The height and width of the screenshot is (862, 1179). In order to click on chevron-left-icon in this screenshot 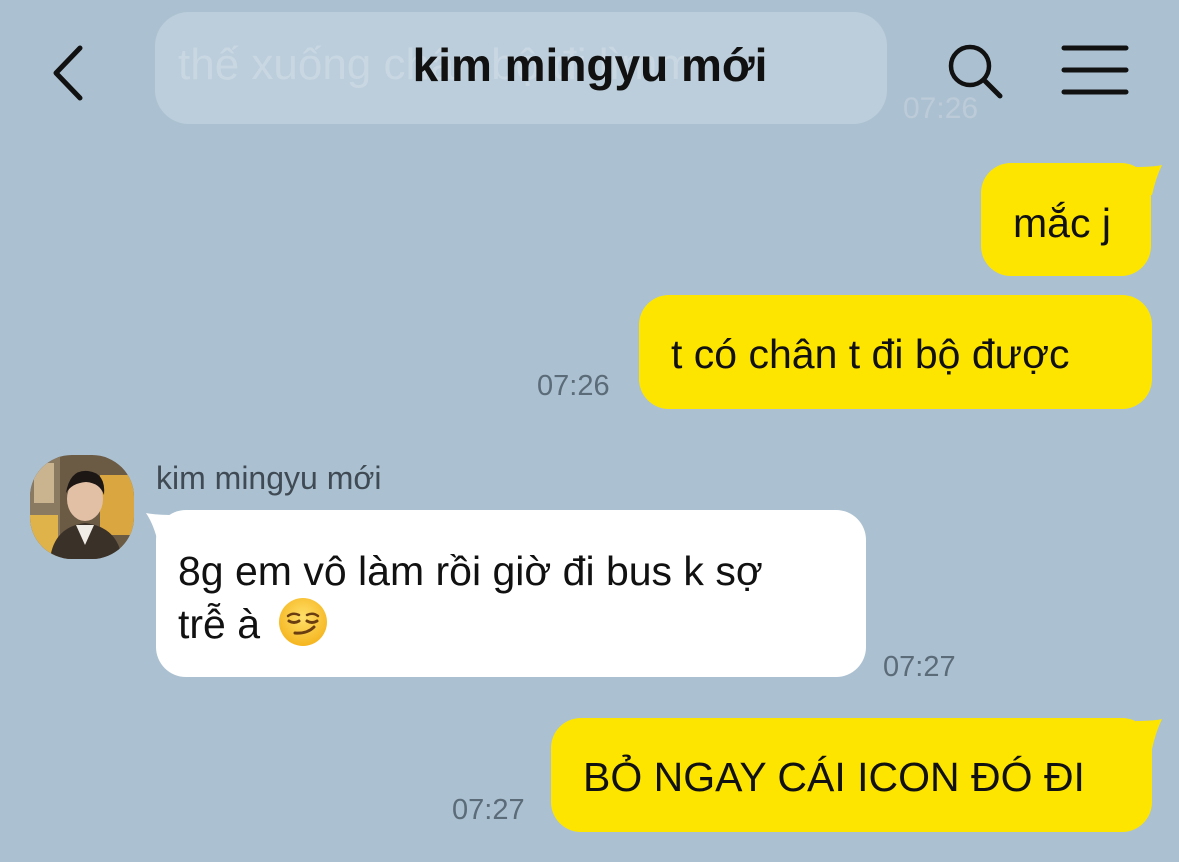, I will do `click(68, 73)`.